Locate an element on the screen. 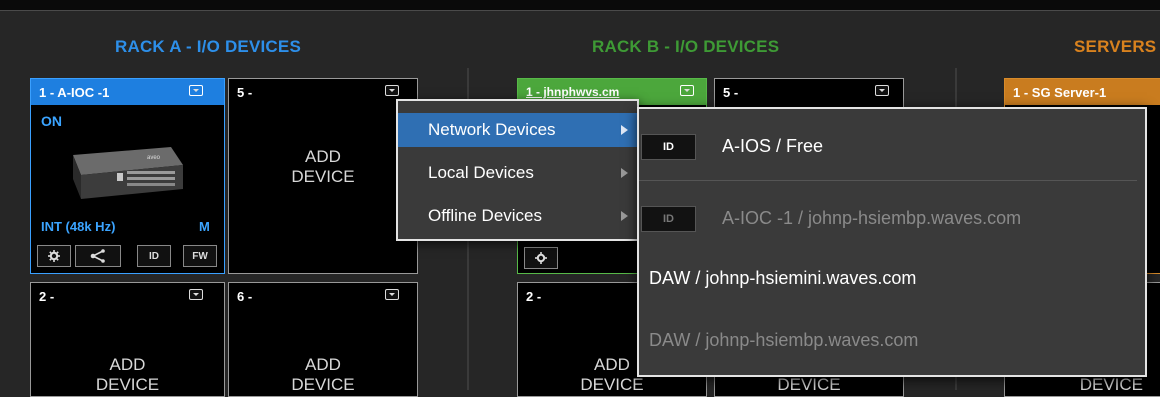 This screenshot has height=397, width=1160. slot-number: 6 - is located at coordinates (245, 296).